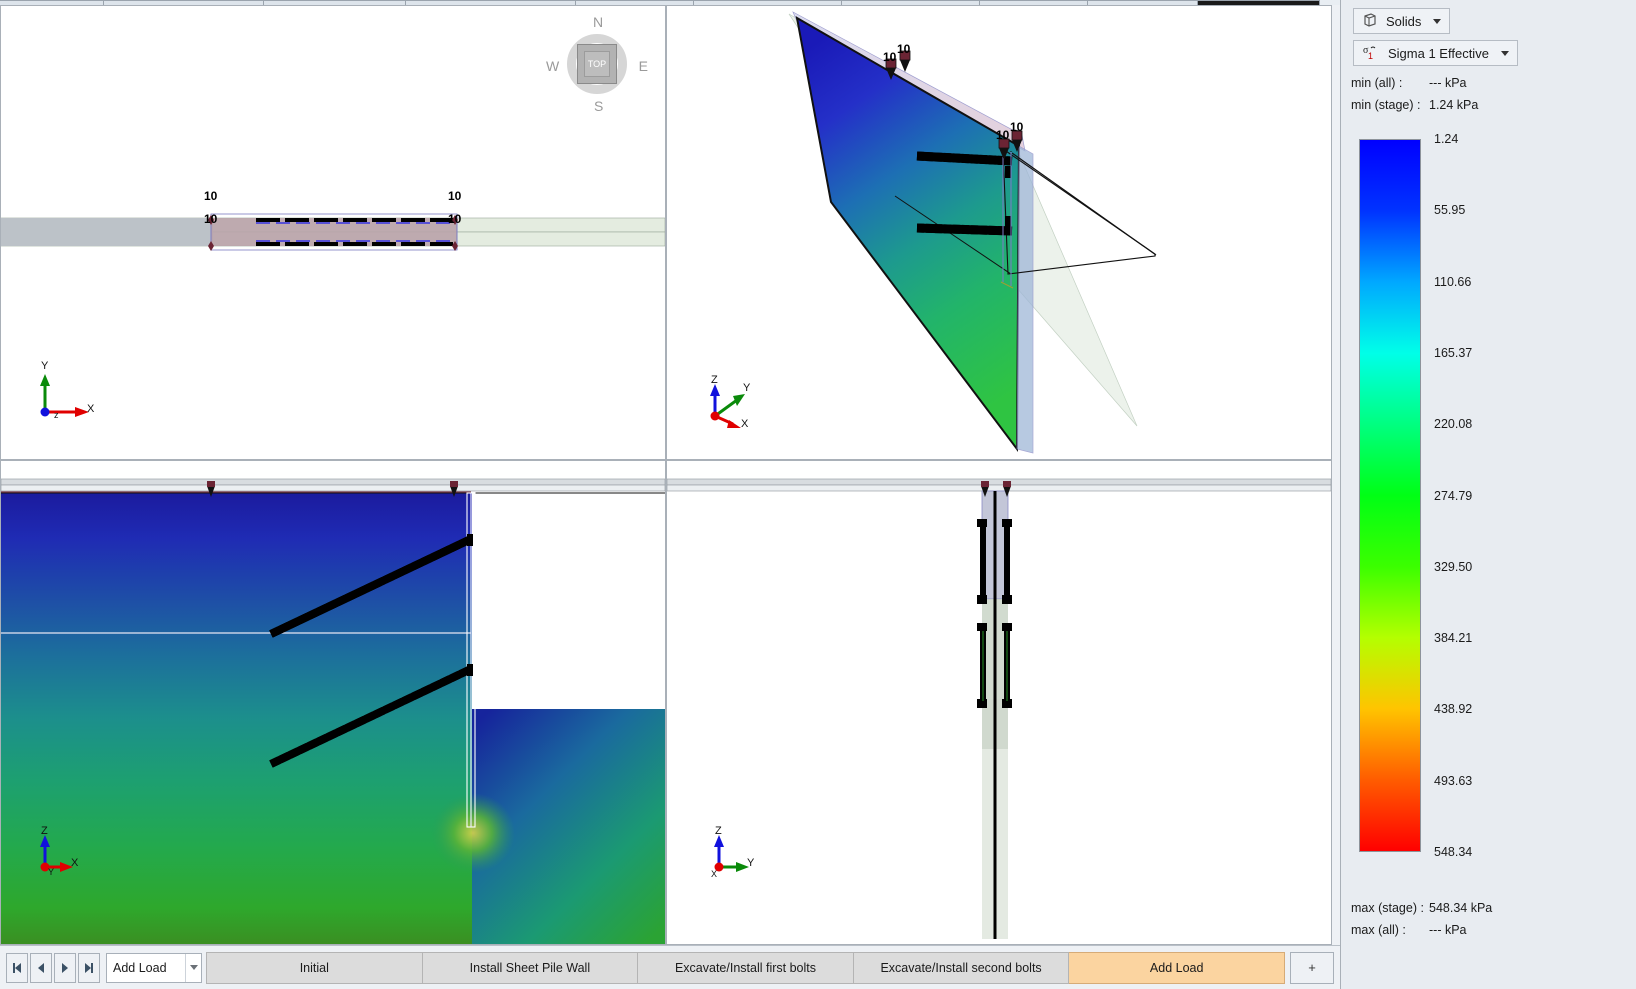  What do you see at coordinates (1450, 210) in the screenshot?
I see `legend-tick-label: 55.95` at bounding box center [1450, 210].